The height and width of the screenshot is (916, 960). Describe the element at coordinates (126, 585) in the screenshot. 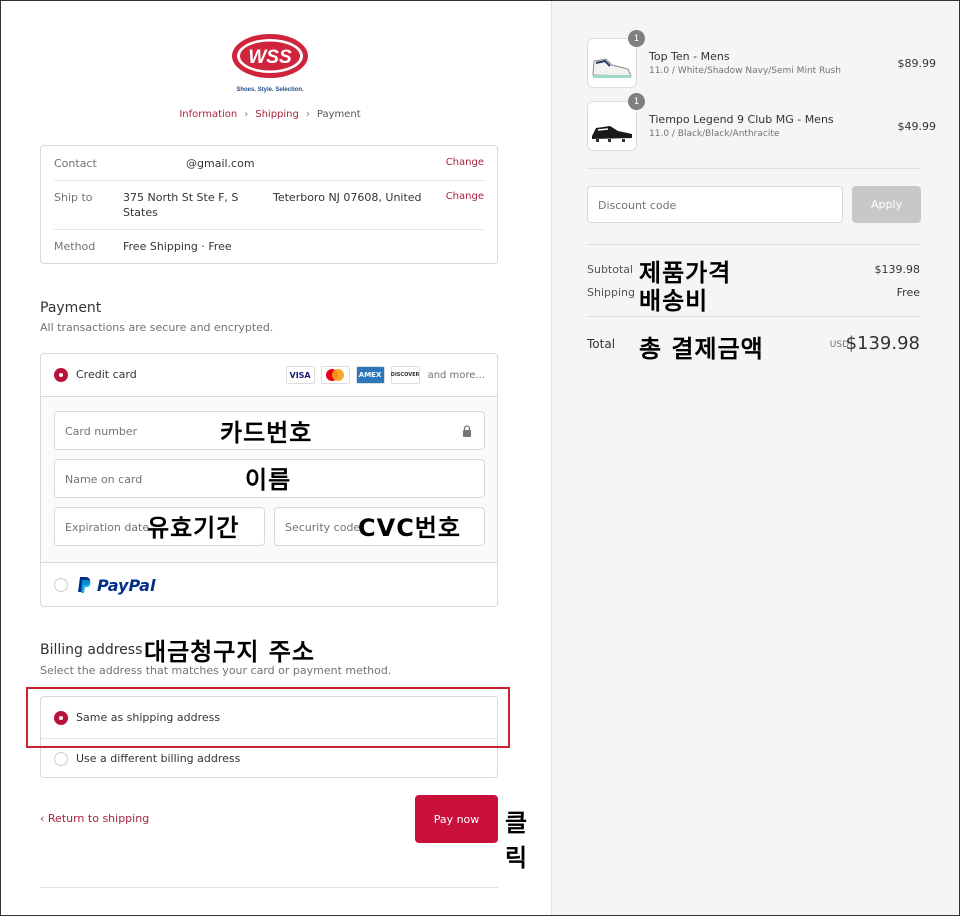

I see `paypal-logo: PayPal` at that location.